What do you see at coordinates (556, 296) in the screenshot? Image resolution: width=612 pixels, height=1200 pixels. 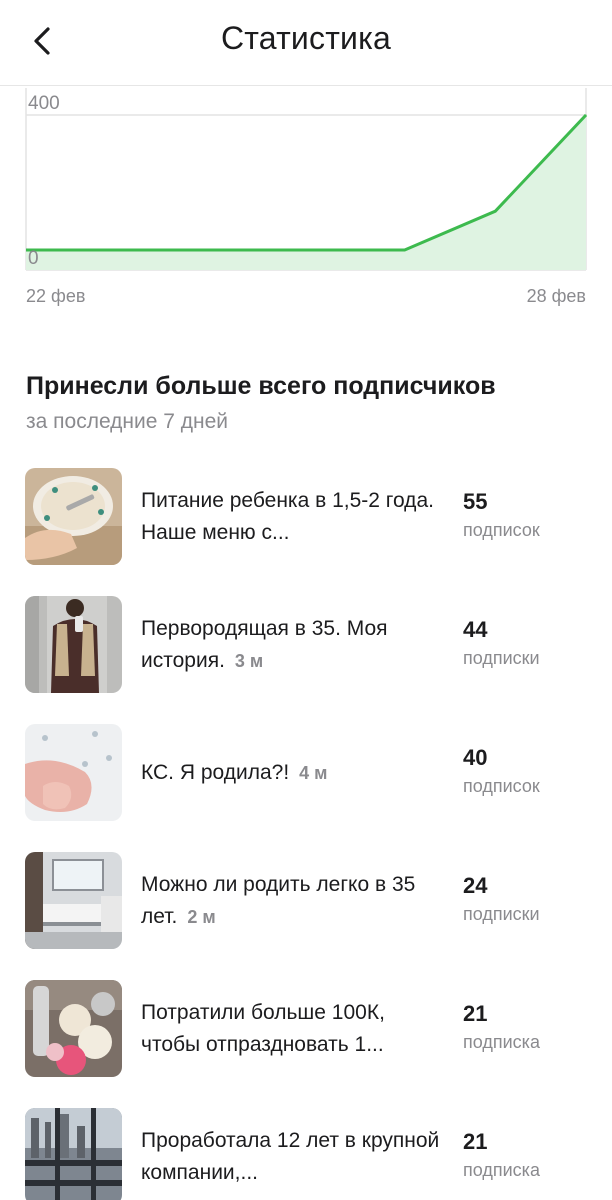 I see `x-tick-label: 28 фев` at bounding box center [556, 296].